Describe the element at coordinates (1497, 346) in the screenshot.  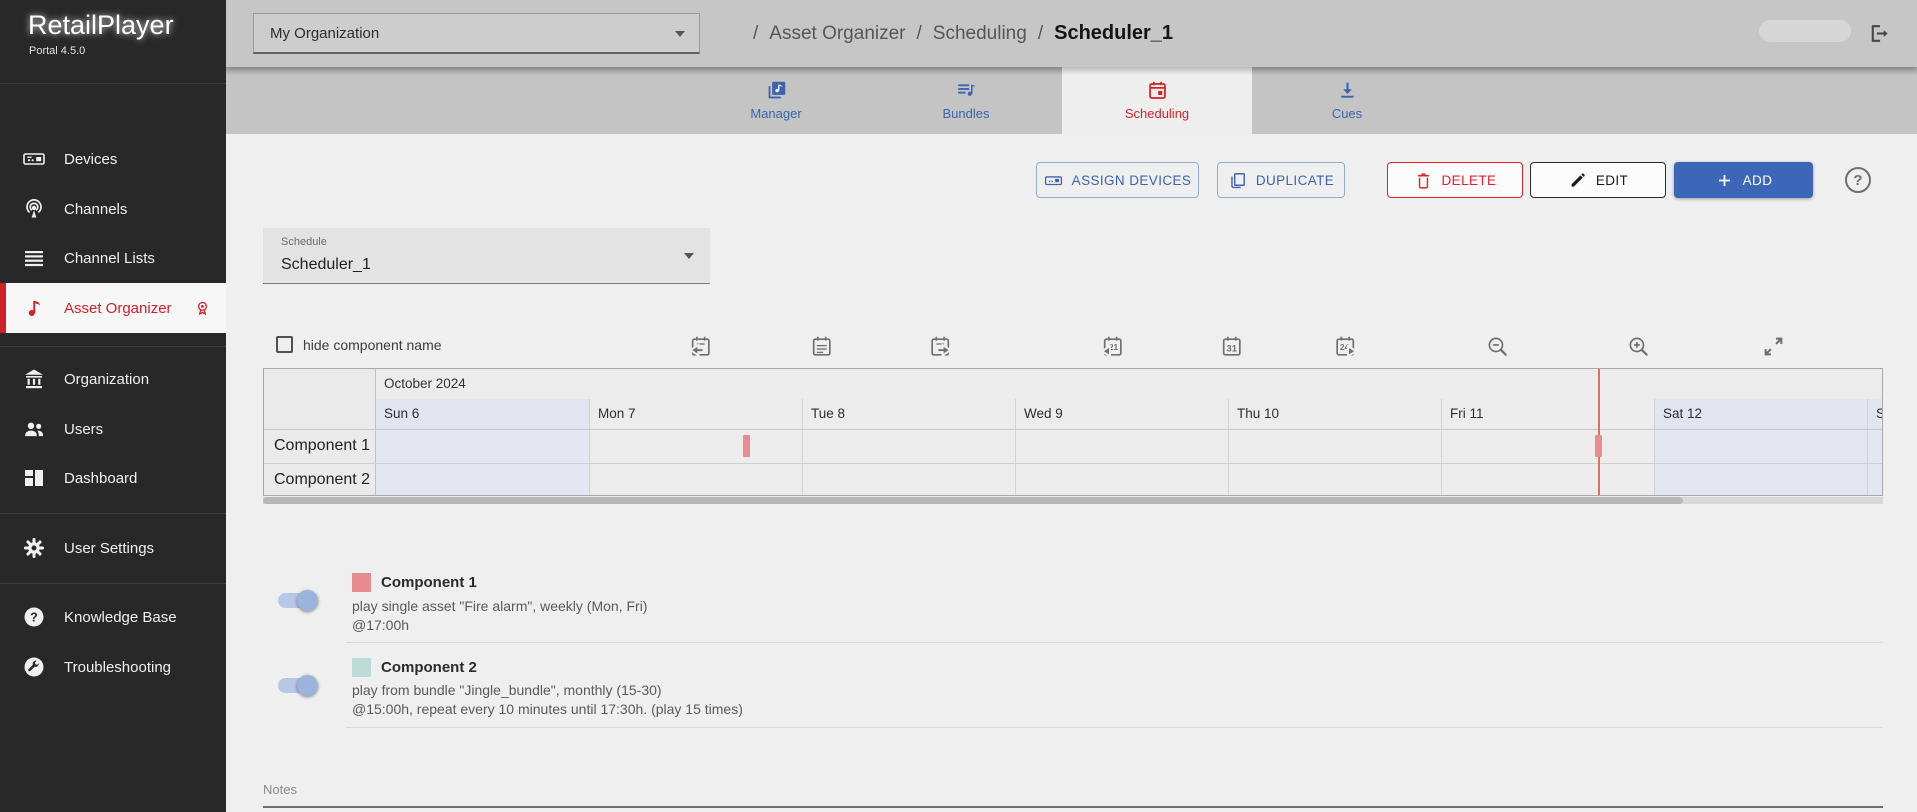
I see `zoom-out-icon` at that location.